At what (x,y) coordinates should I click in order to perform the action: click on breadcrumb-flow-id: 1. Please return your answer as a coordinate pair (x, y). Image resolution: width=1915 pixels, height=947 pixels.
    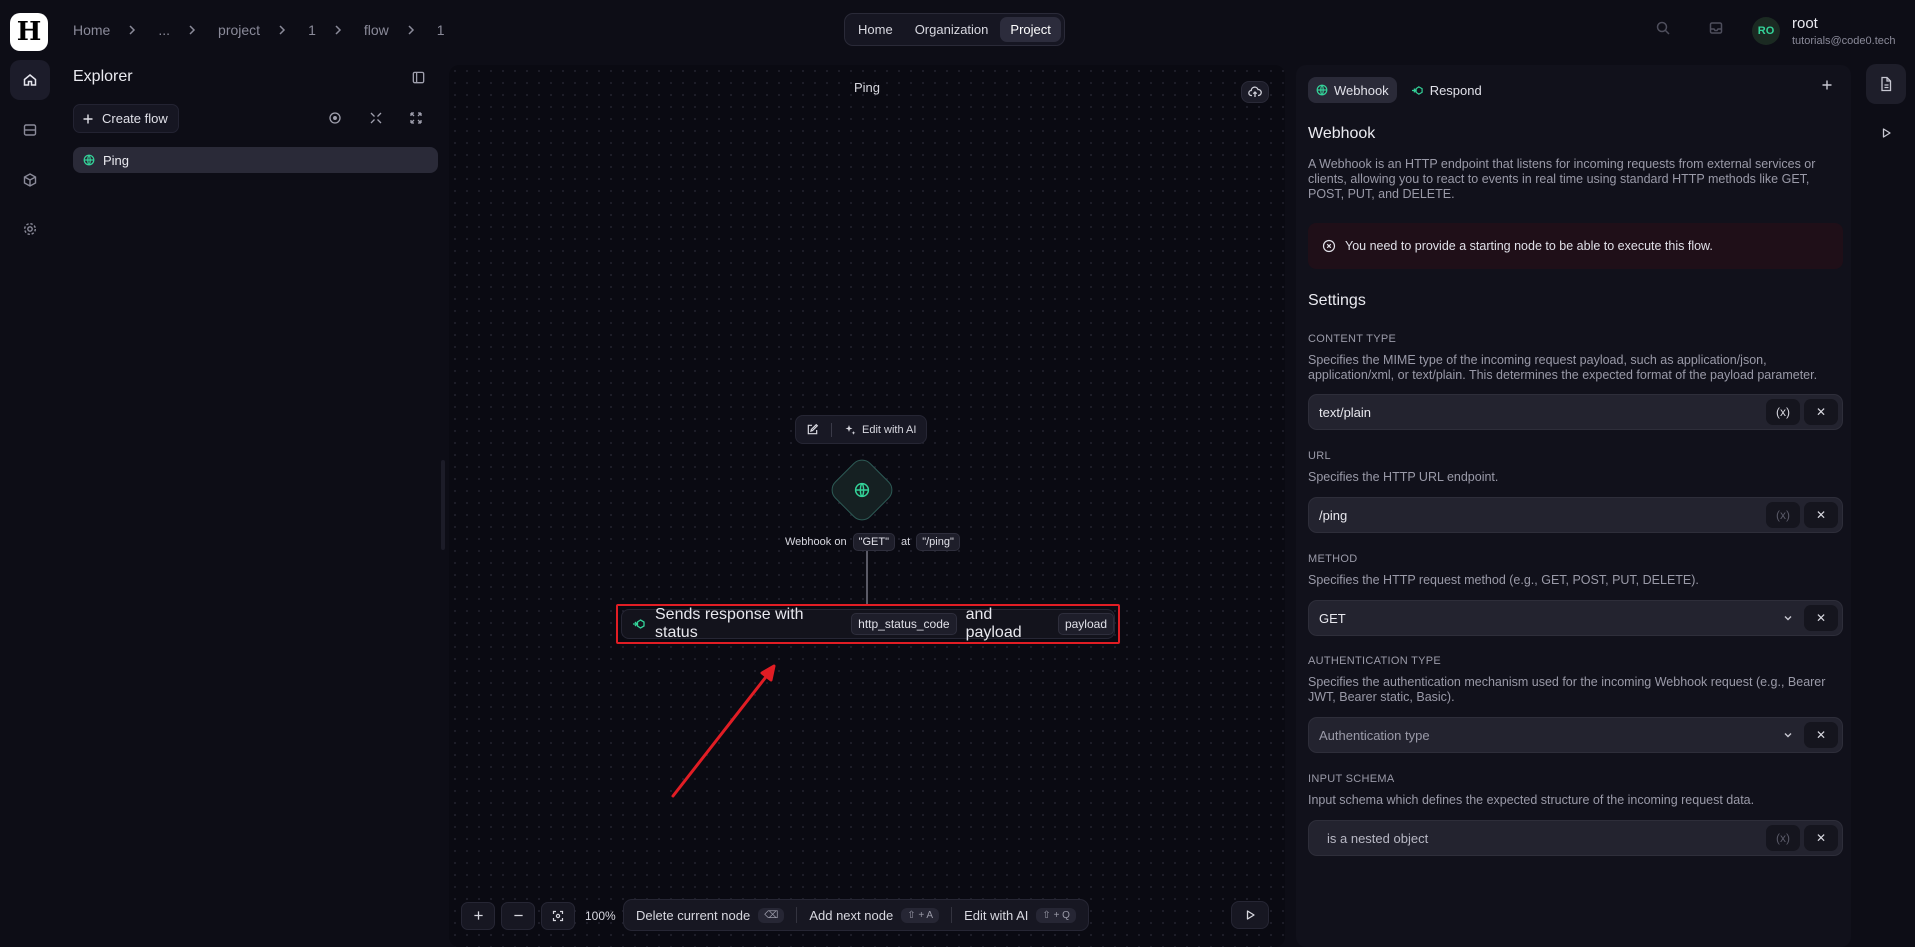
    Looking at the image, I should click on (441, 30).